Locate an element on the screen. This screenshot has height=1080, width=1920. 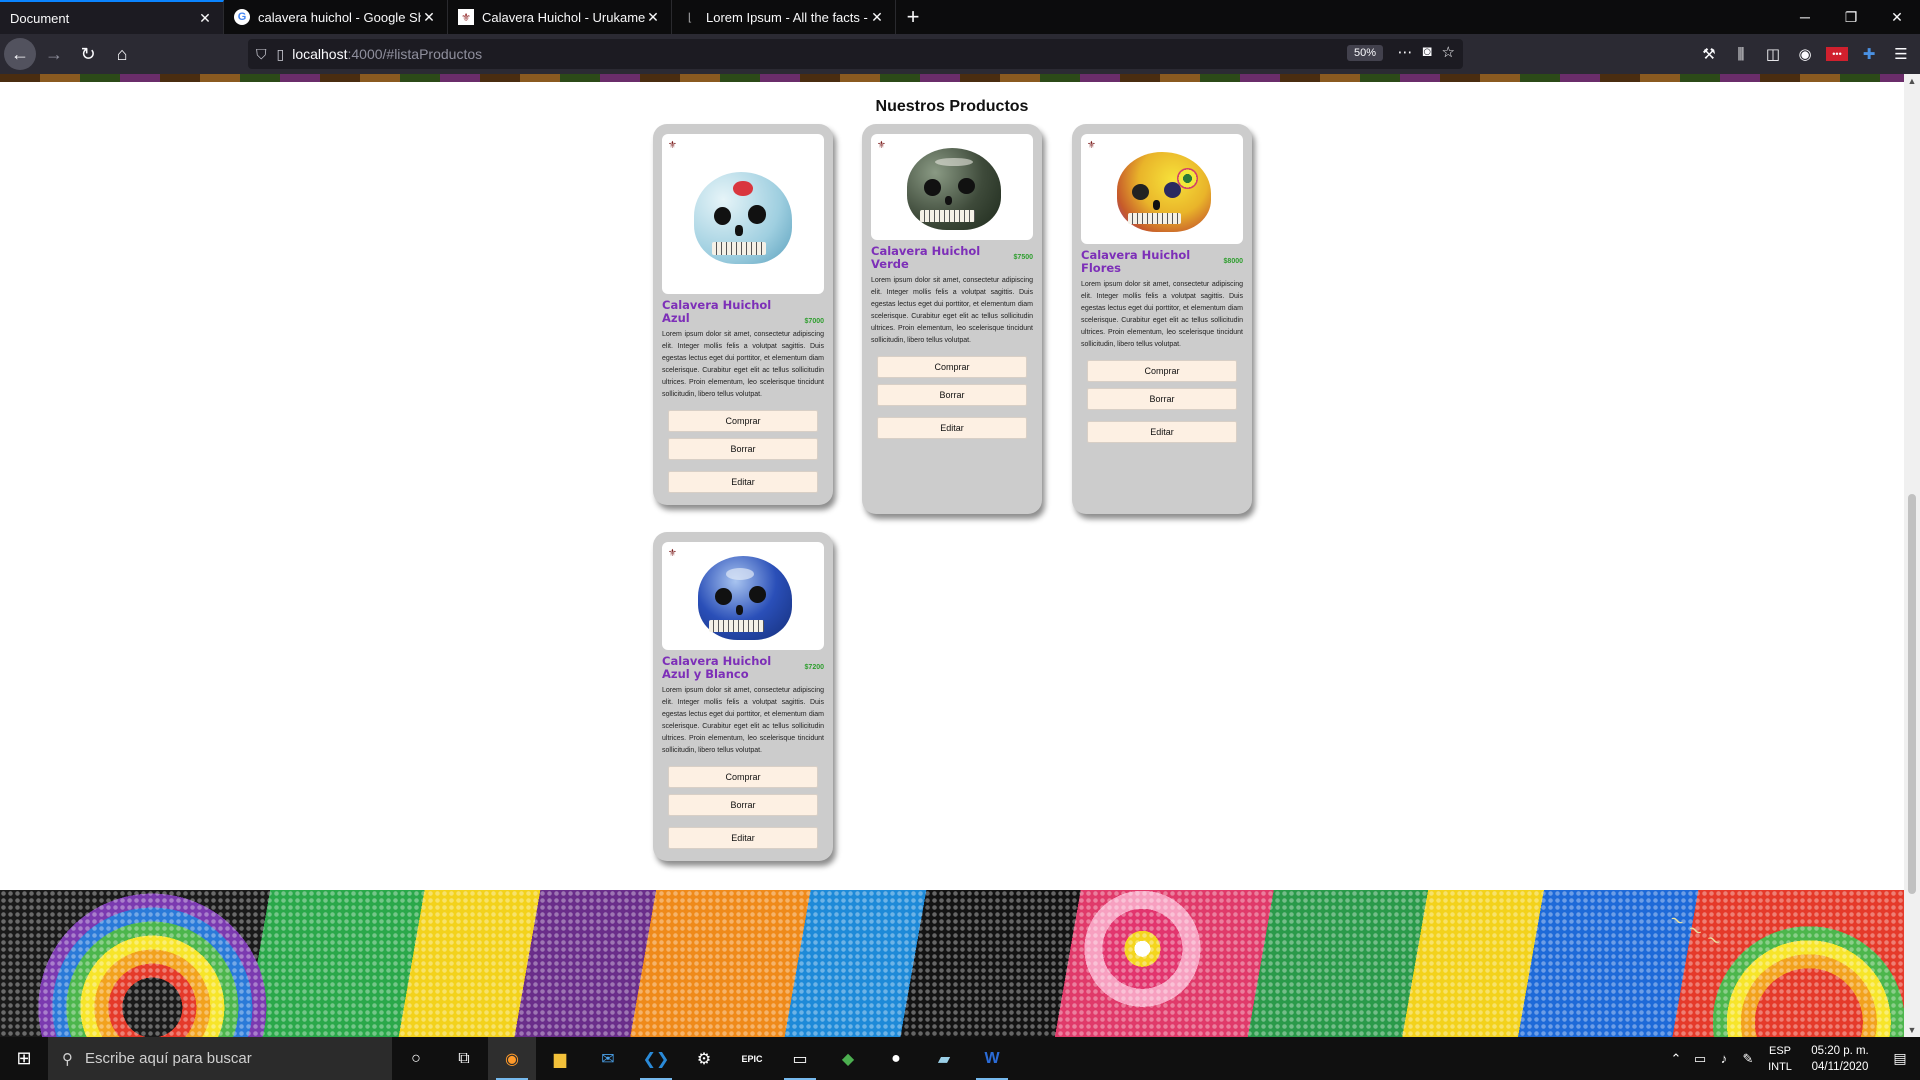
product-price: $7200 is located at coordinates (814, 667).